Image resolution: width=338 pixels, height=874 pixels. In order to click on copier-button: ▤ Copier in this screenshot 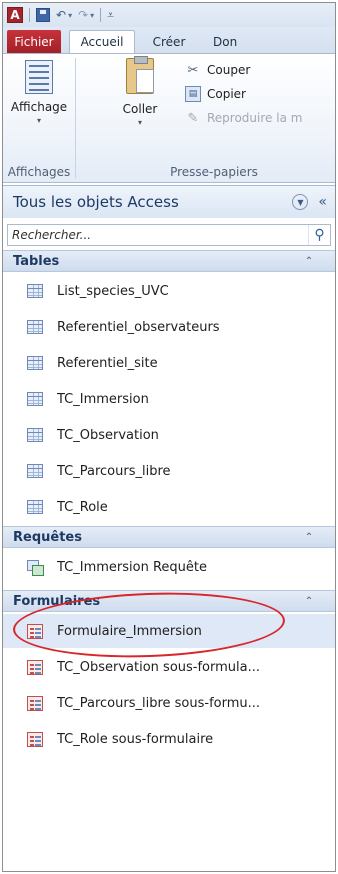, I will do `click(215, 94)`.